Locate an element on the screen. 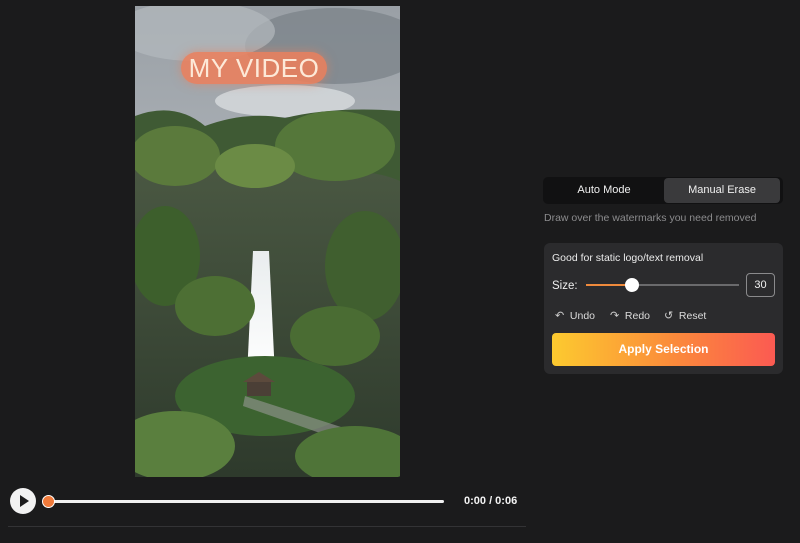 The height and width of the screenshot is (543, 800). brush-size-input: 30 is located at coordinates (760, 285).